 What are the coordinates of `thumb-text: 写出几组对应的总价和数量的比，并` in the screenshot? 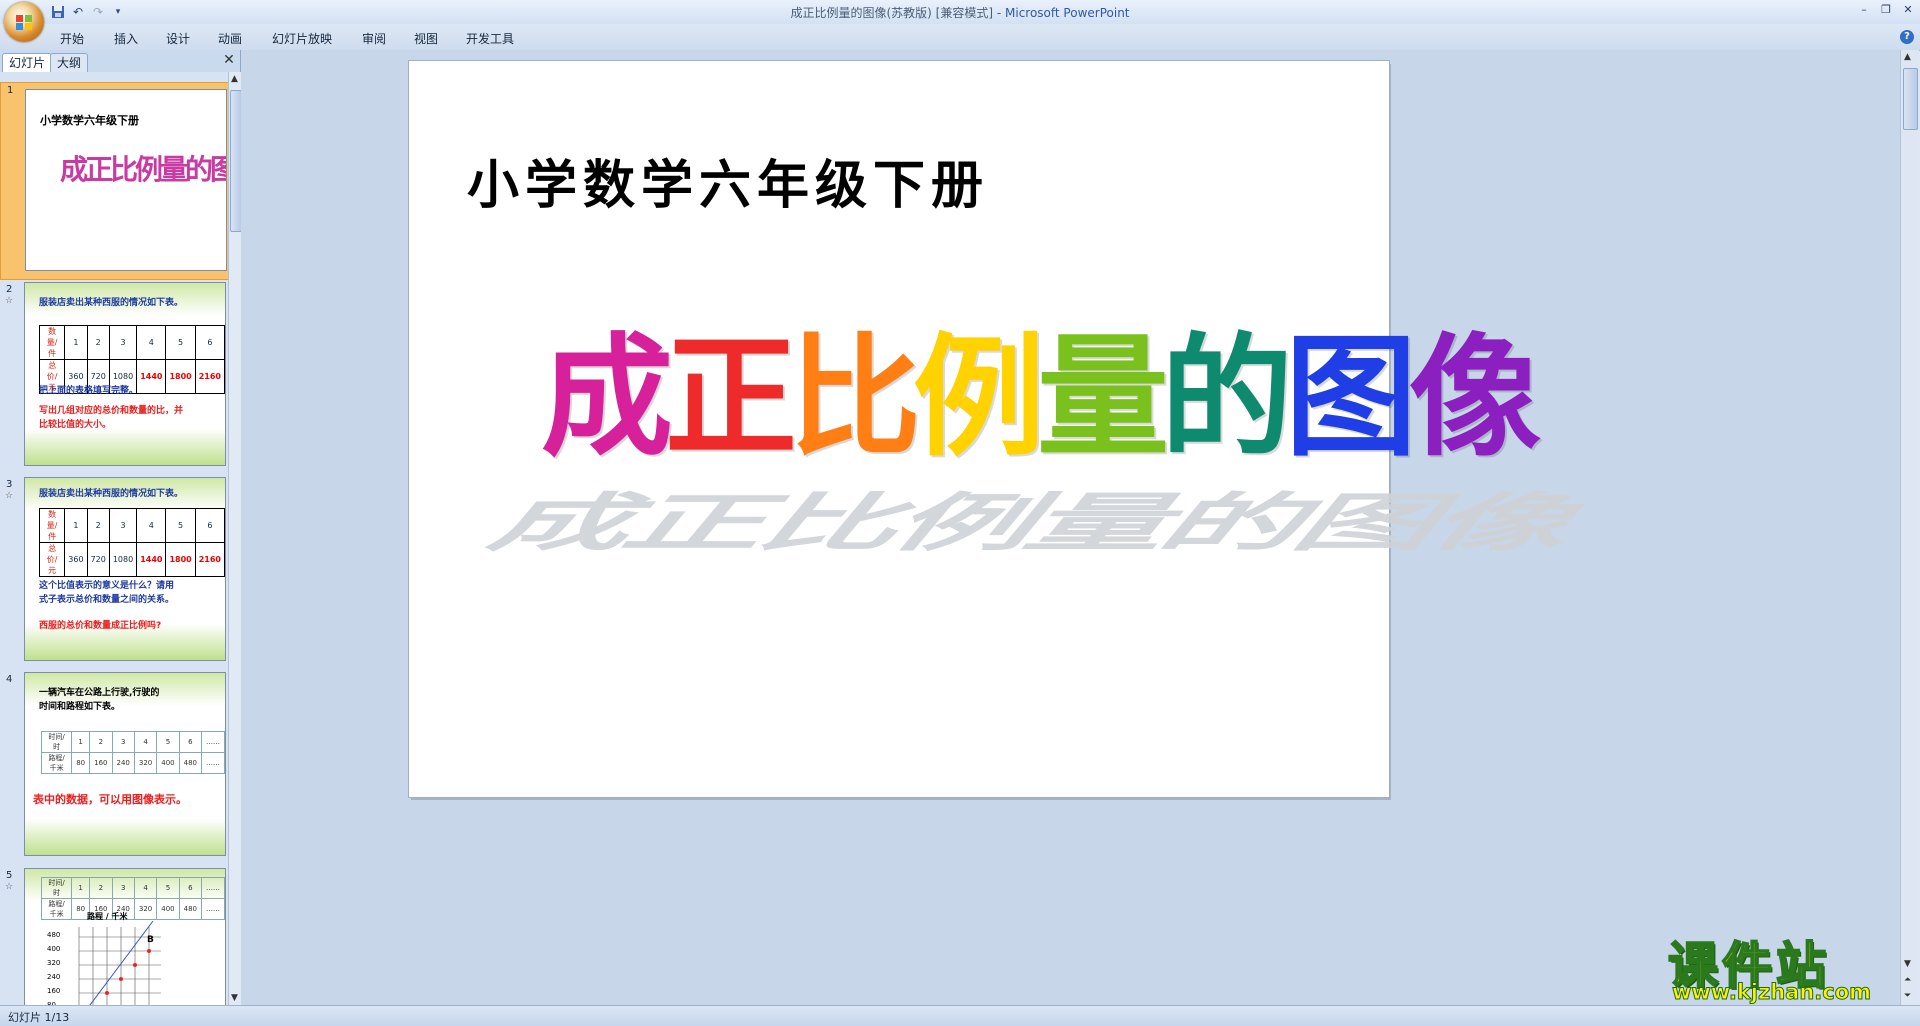 It's located at (111, 411).